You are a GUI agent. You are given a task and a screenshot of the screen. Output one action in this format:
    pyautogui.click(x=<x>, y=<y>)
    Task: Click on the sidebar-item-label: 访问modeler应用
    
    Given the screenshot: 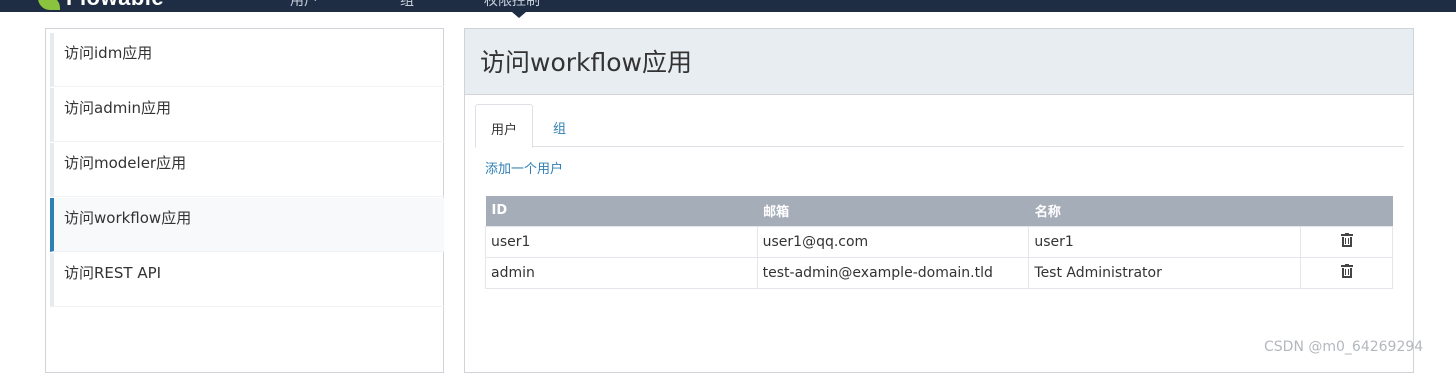 What is the action you would take?
    pyautogui.click(x=125, y=163)
    